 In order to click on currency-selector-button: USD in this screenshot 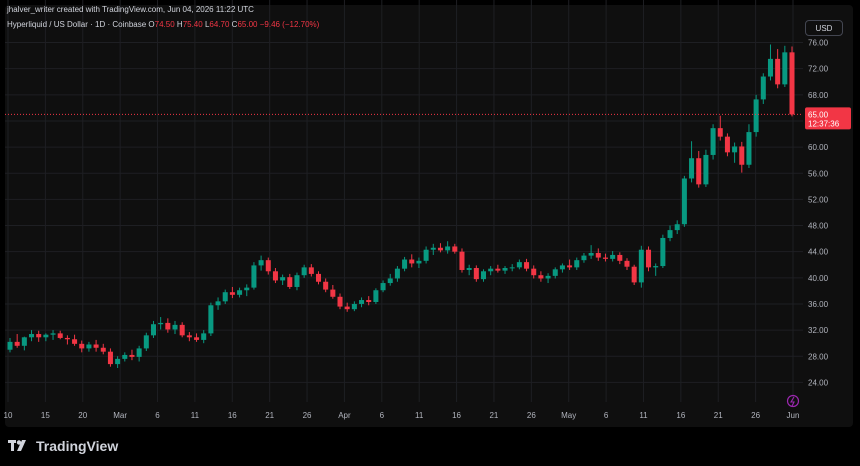, I will do `click(824, 28)`.